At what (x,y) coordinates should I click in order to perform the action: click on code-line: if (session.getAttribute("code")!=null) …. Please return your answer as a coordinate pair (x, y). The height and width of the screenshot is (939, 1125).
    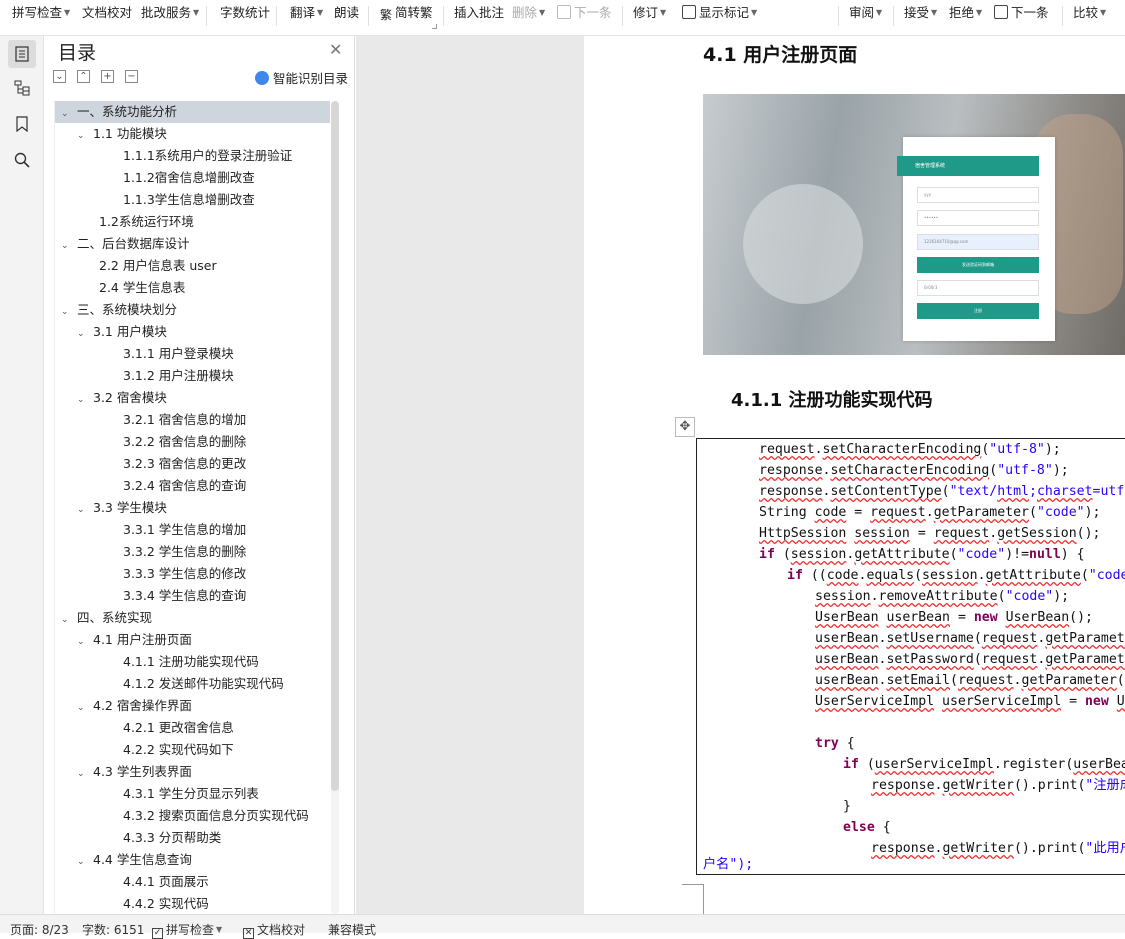
    Looking at the image, I should click on (922, 554).